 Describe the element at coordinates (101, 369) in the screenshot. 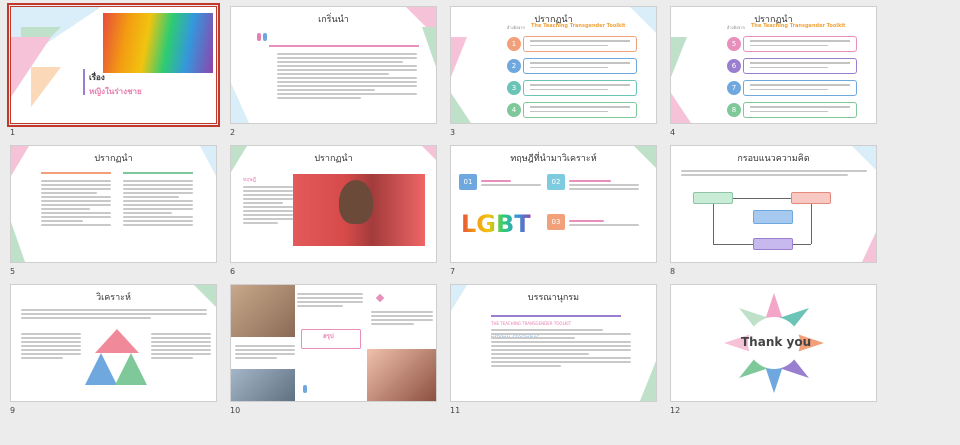

I see `triangle-left` at that location.